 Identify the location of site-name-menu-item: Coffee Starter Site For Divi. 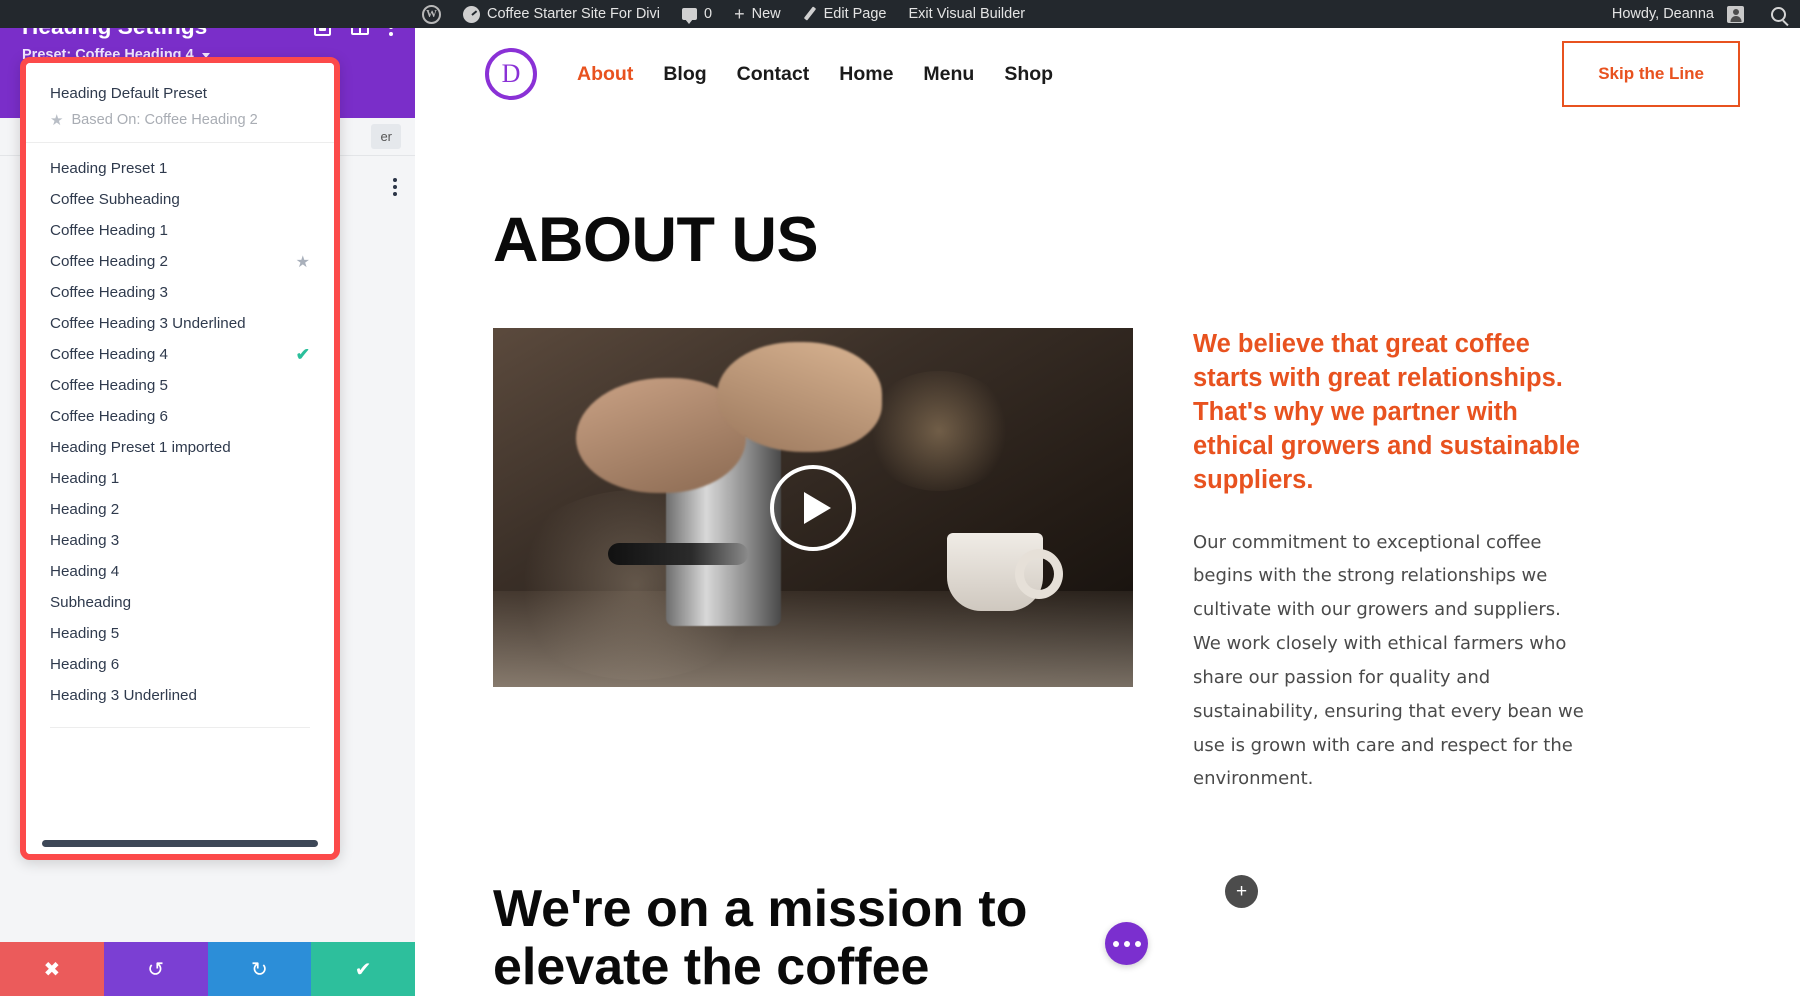
(561, 14).